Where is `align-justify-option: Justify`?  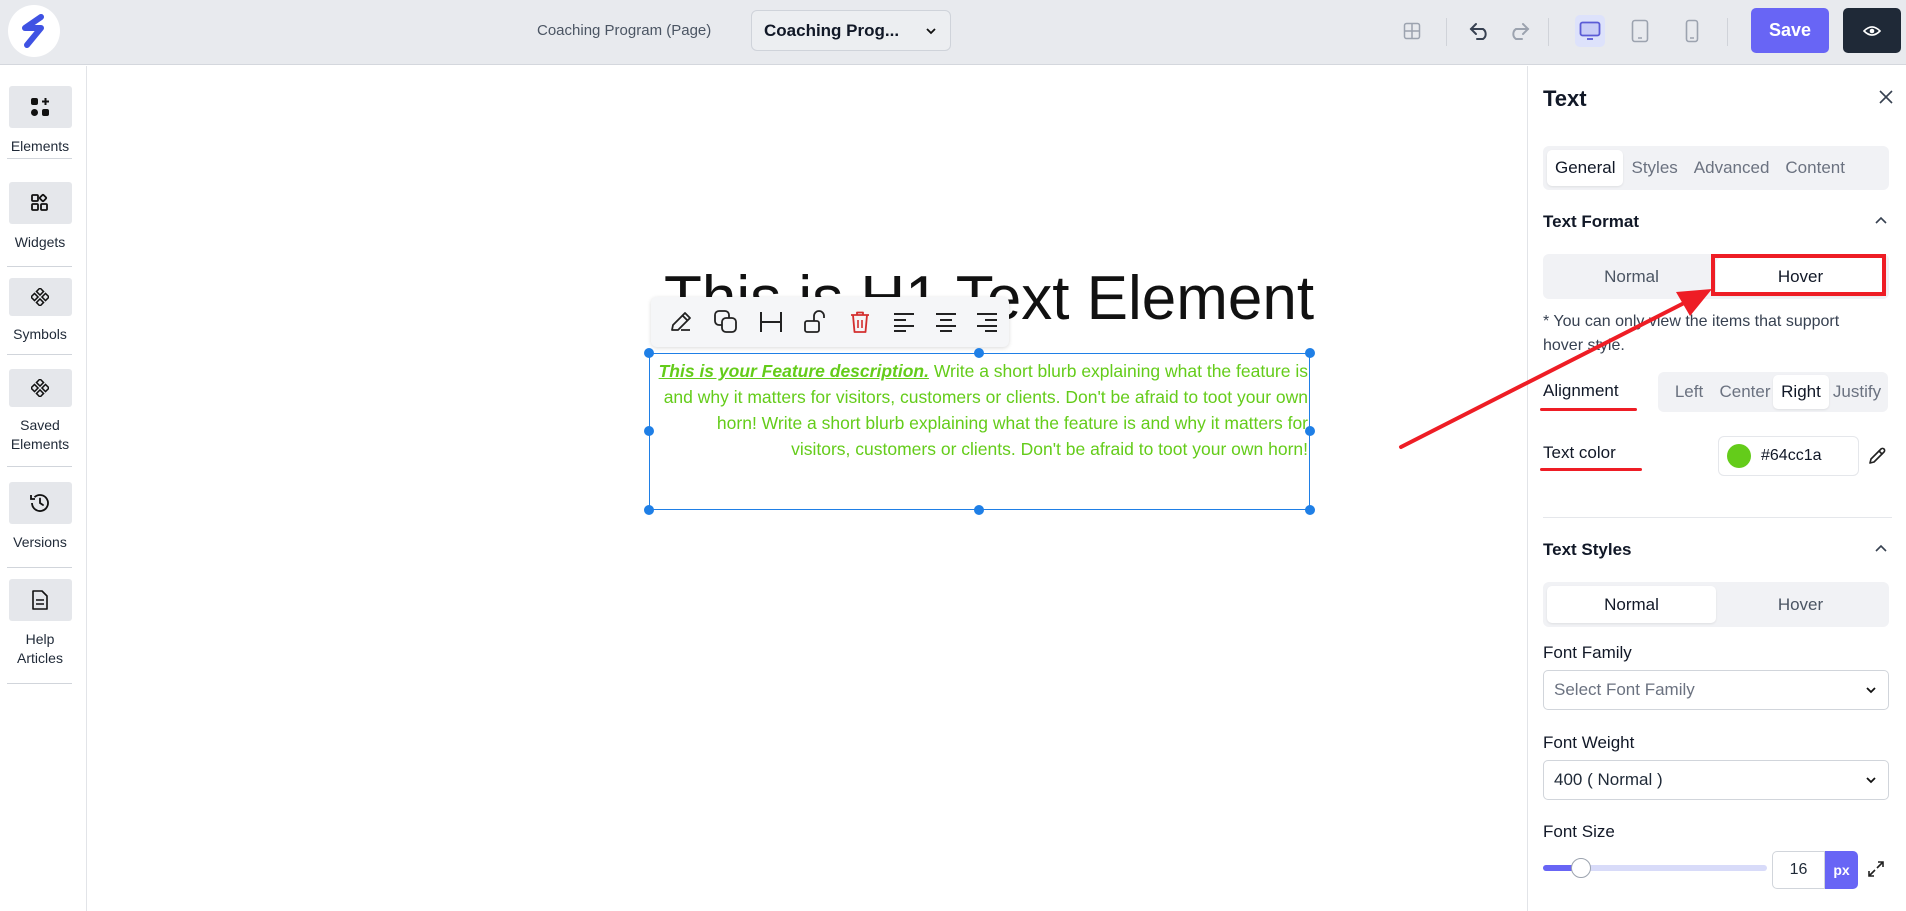
align-justify-option: Justify is located at coordinates (1857, 392).